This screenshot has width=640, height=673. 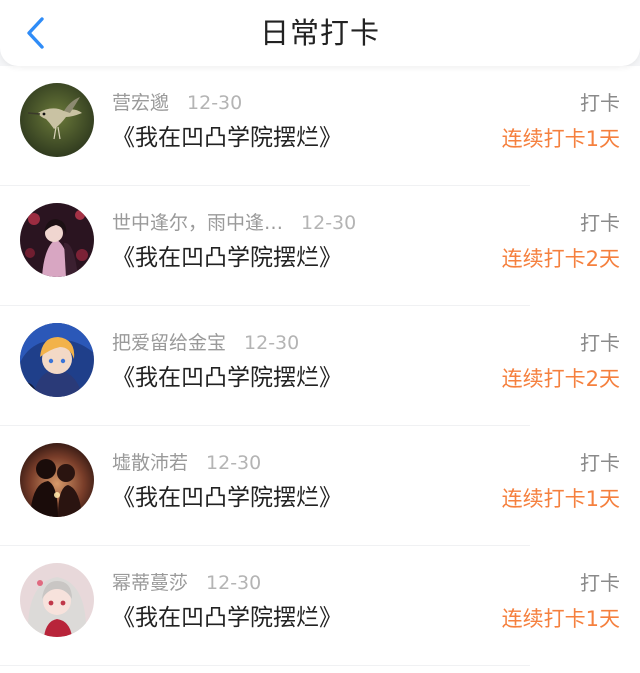 I want to click on user-meta: 把爱留给金宝 12-30, so click(x=205, y=343).